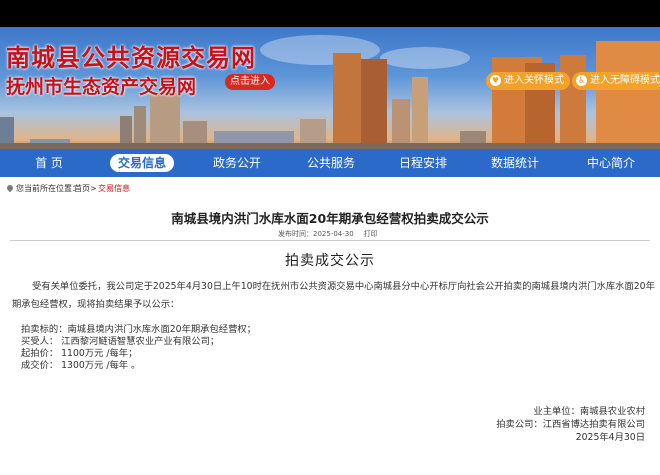 This screenshot has width=660, height=475. What do you see at coordinates (81, 365) in the screenshot?
I see `list-item: 成交价： 1300万元 /每年 。` at bounding box center [81, 365].